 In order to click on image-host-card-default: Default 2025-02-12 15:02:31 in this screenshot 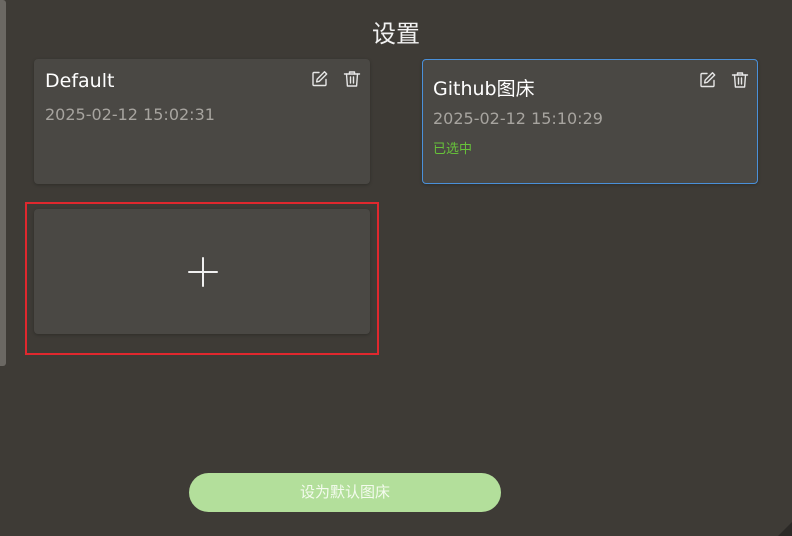, I will do `click(202, 121)`.